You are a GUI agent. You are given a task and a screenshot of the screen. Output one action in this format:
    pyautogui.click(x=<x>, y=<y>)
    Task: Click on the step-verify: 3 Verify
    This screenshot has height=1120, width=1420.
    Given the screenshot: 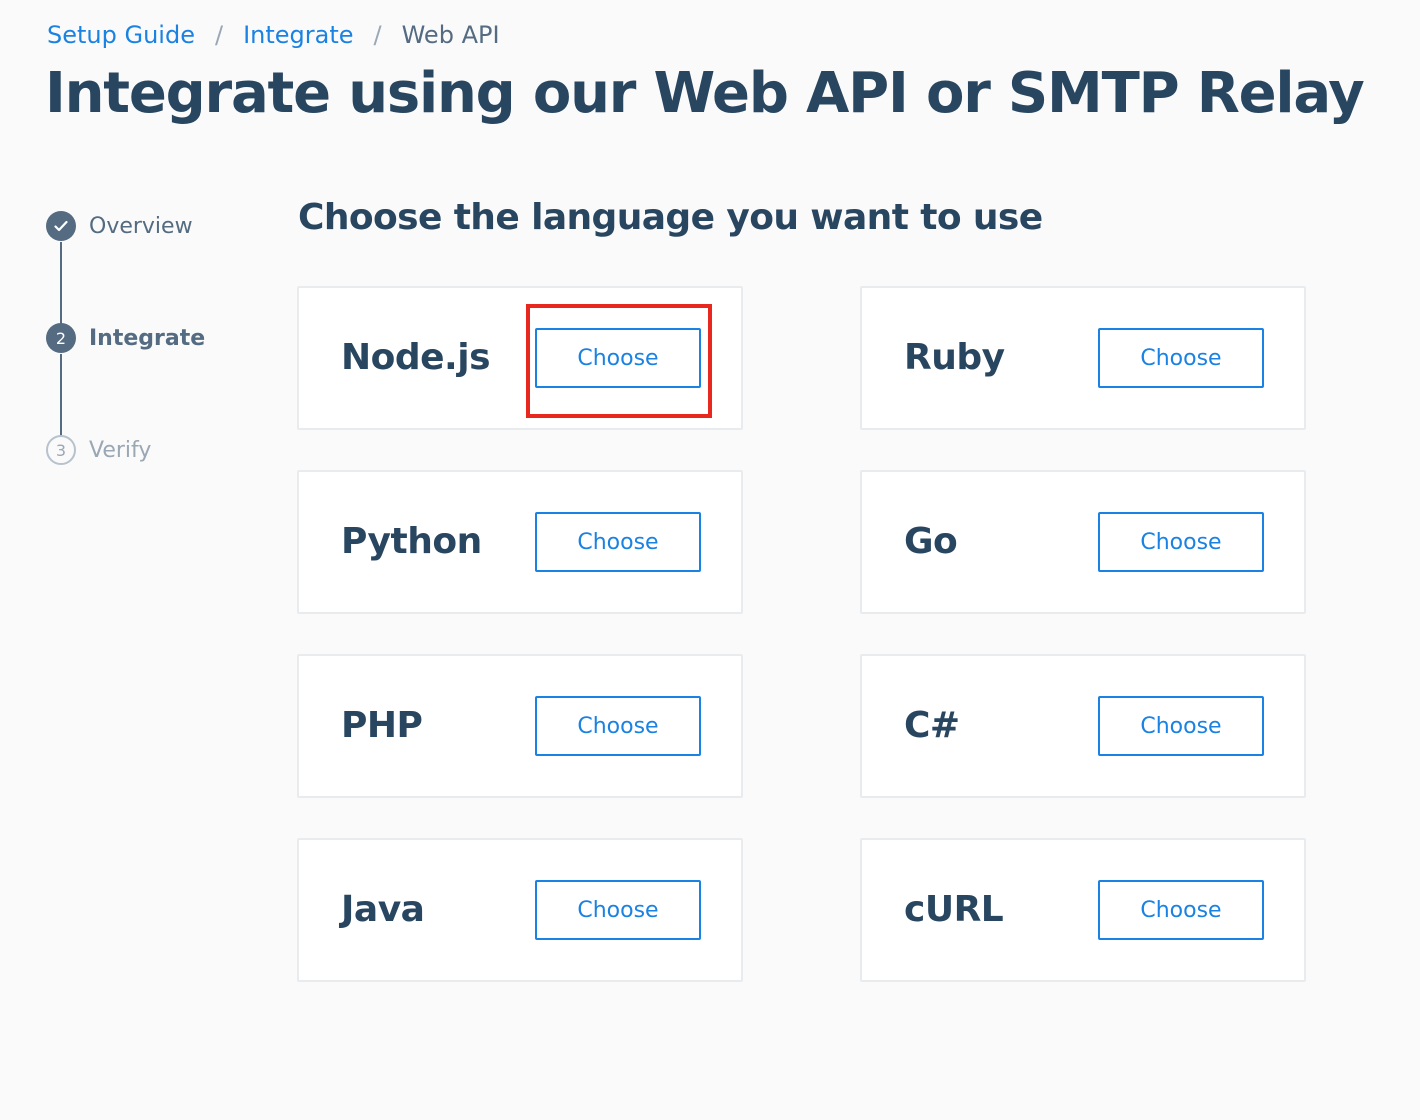 What is the action you would take?
    pyautogui.click(x=98, y=450)
    